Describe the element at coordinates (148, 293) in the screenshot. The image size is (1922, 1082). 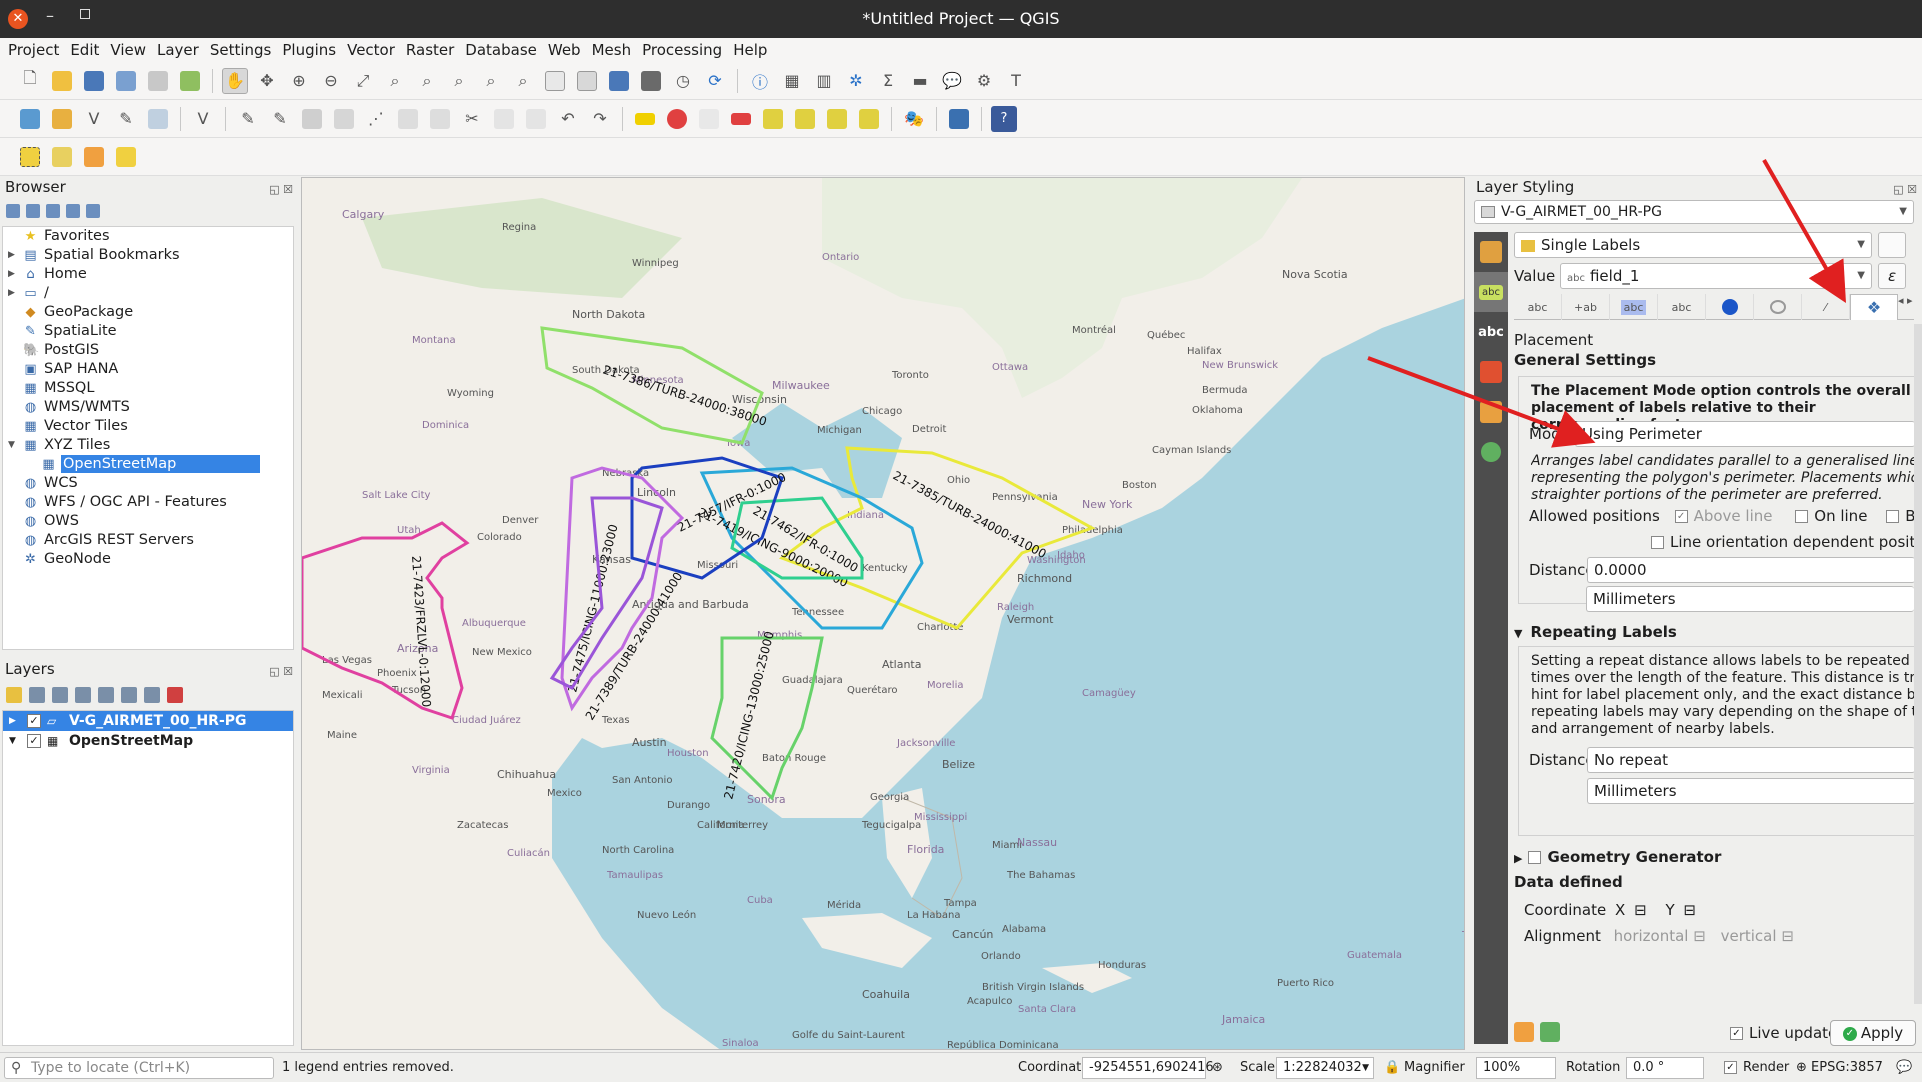
I see `browser-item: ▶ ▭ /` at that location.